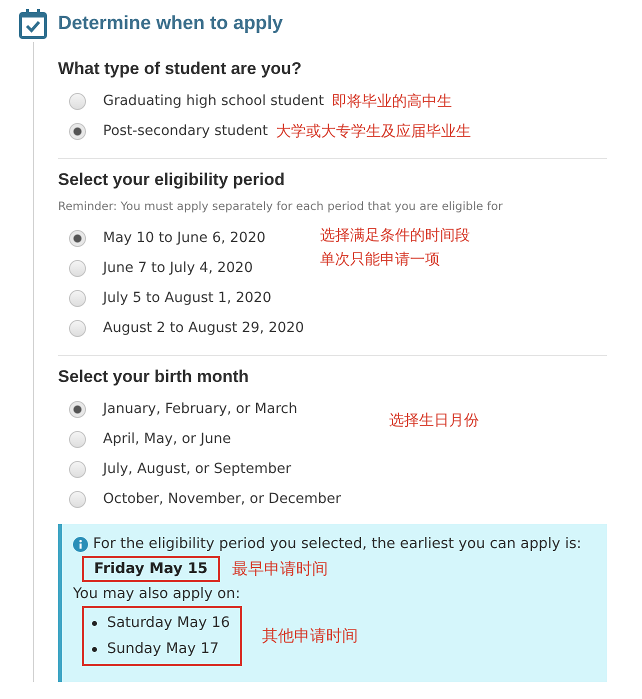 The height and width of the screenshot is (699, 642). Describe the element at coordinates (200, 409) in the screenshot. I see `option-label: January, February, or March` at that location.